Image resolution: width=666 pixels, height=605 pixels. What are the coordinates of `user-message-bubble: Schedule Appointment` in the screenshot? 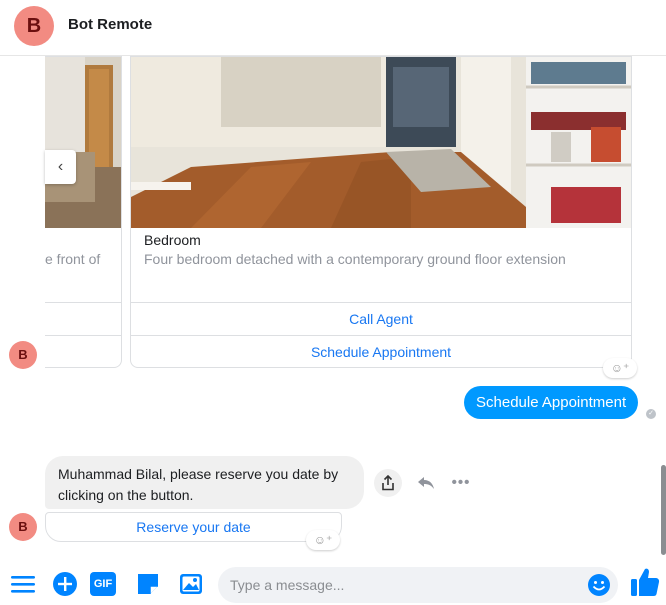 It's located at (551, 402).